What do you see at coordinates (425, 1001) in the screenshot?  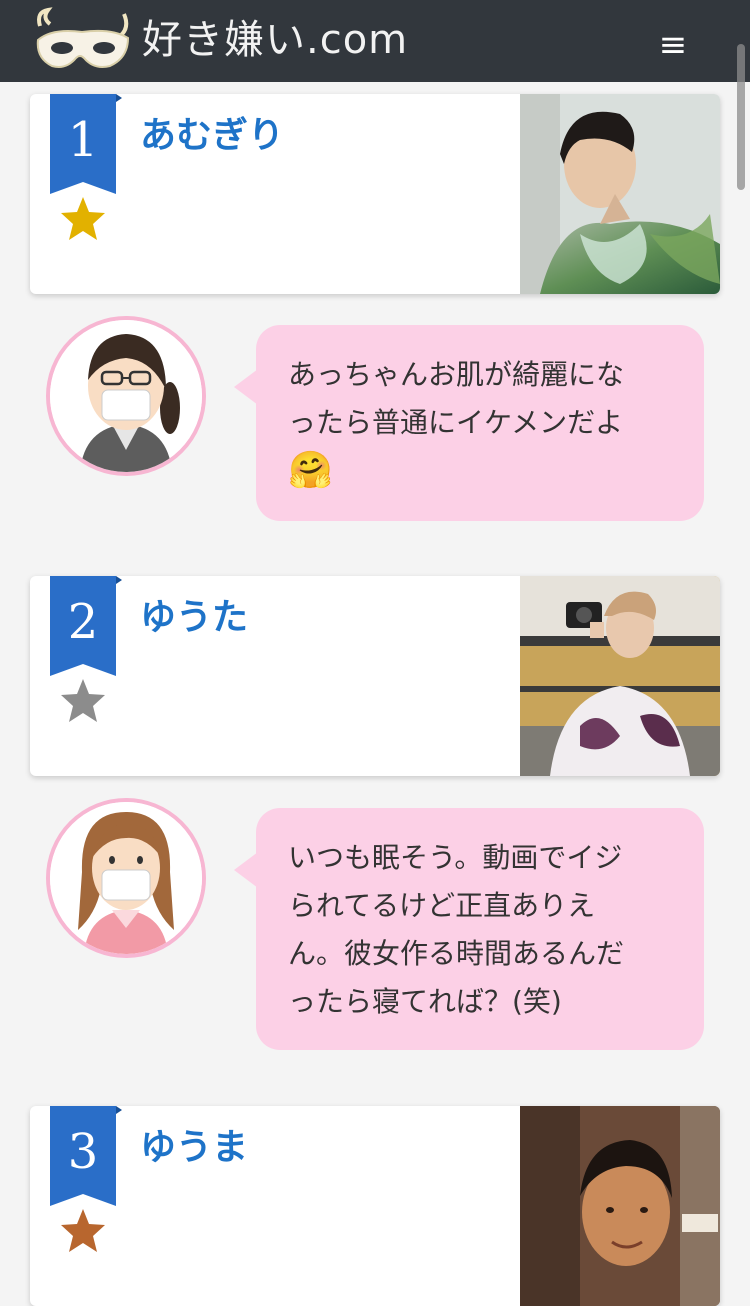 I see `comment-line: ったら寝てれば？(笑)` at bounding box center [425, 1001].